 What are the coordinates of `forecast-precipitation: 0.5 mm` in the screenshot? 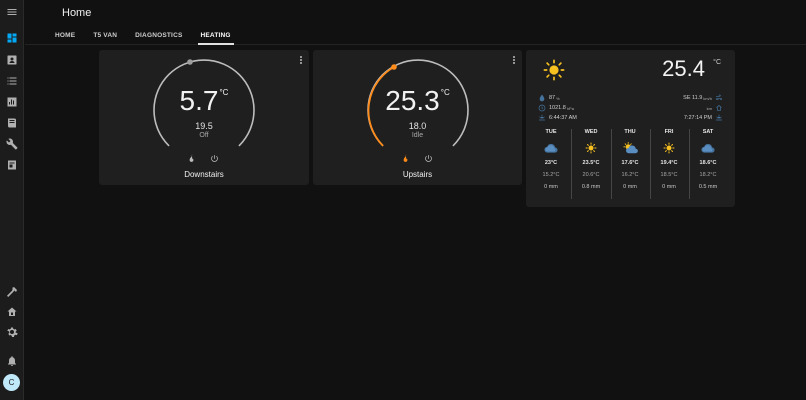 It's located at (708, 187).